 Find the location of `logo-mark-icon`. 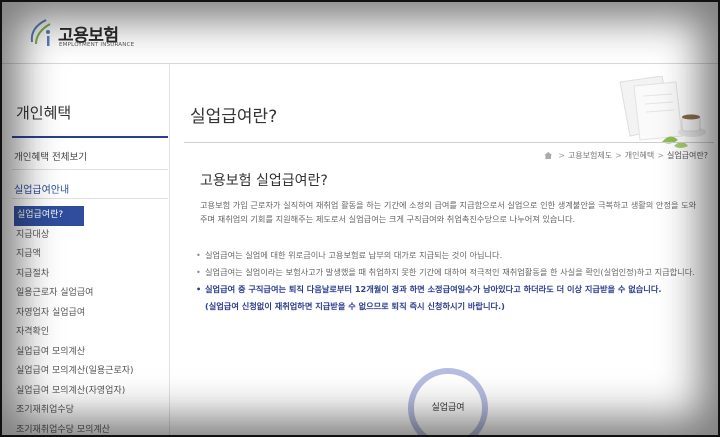

logo-mark-icon is located at coordinates (40, 32).